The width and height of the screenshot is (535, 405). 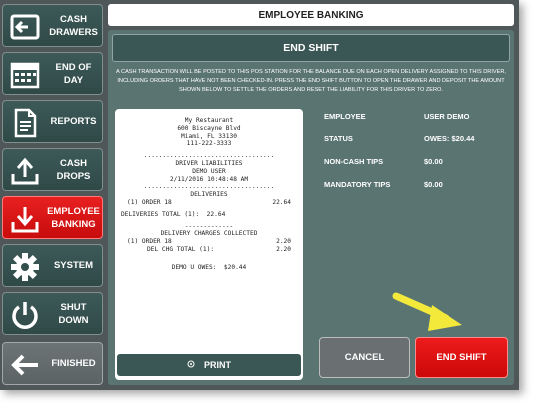 I want to click on cash-drawers-icon, so click(x=24, y=26).